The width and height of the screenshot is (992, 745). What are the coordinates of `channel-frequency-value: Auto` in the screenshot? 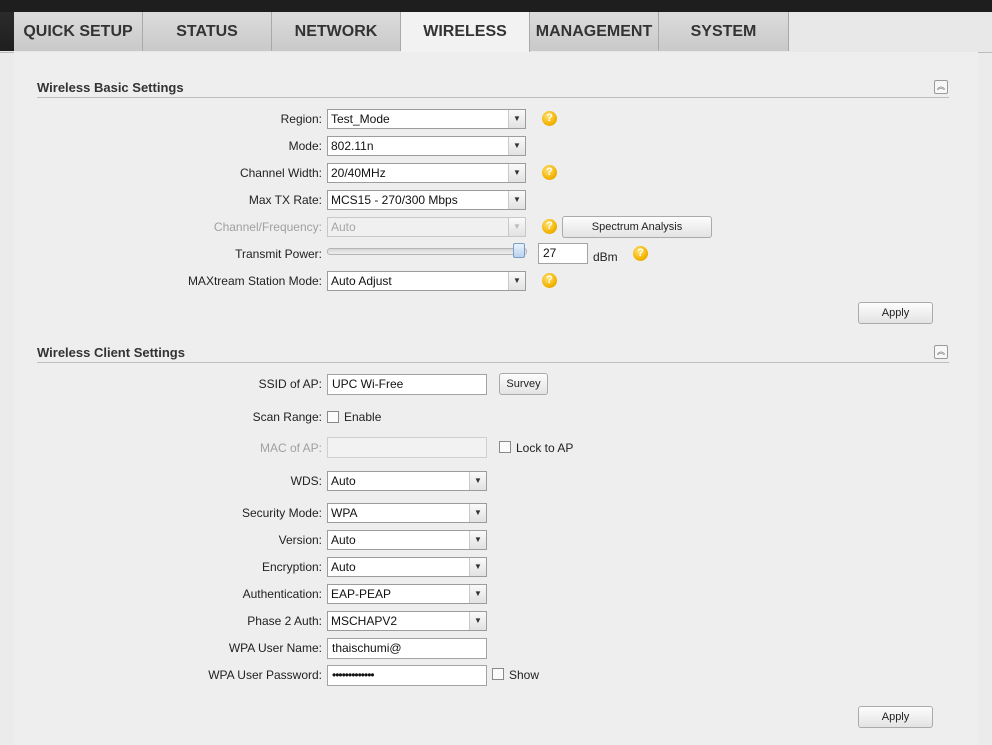 It's located at (343, 227).